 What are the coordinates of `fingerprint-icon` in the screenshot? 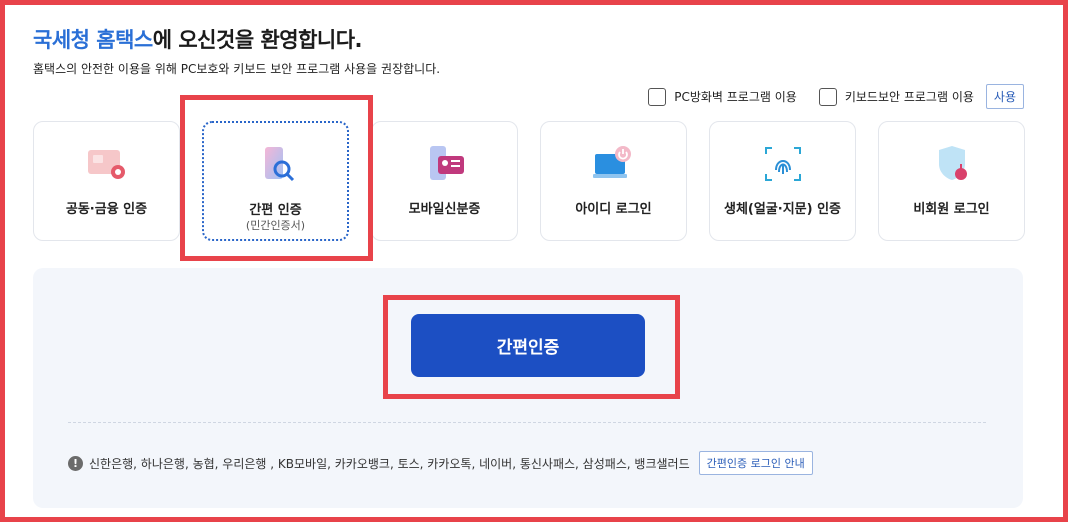 It's located at (782, 164).